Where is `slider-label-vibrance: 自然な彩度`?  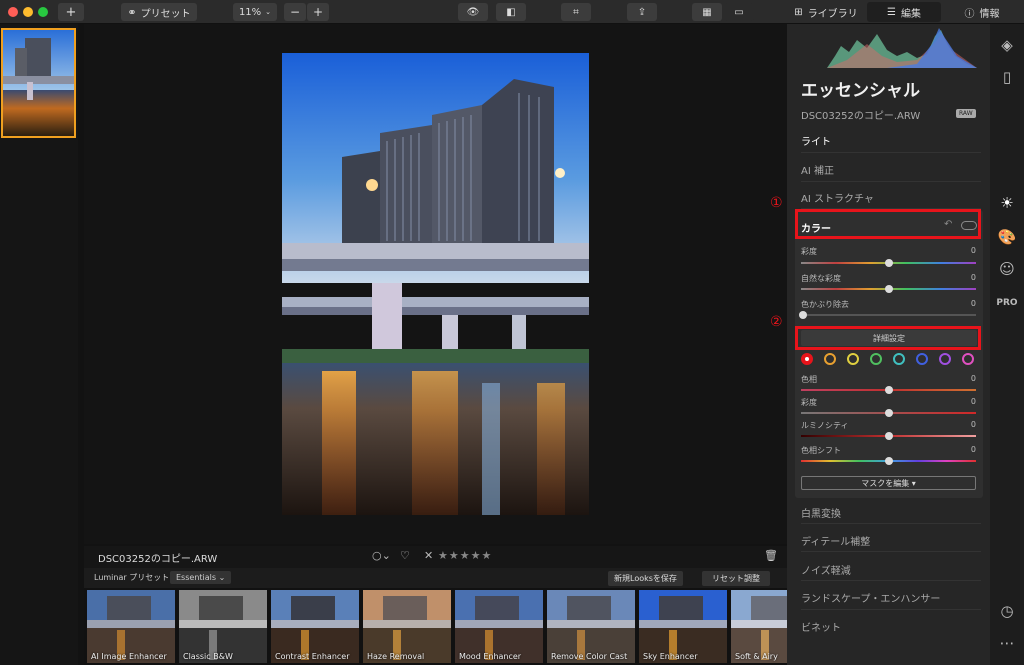
slider-label-vibrance: 自然な彩度 is located at coordinates (821, 278).